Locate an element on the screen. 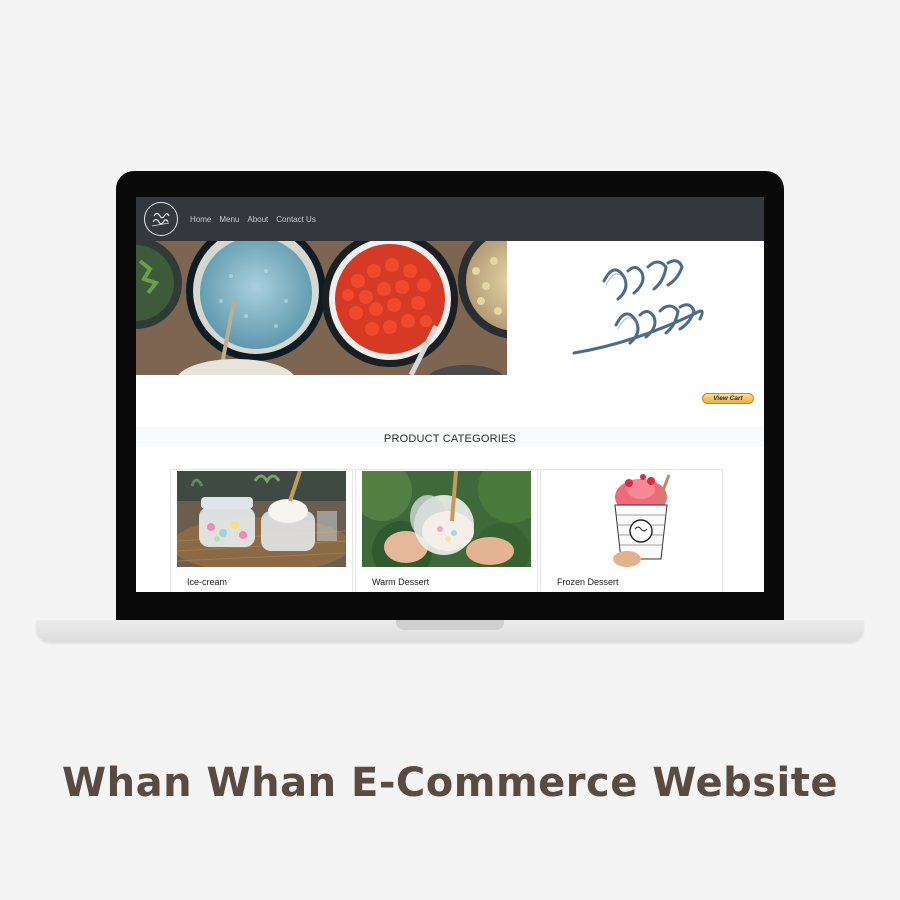 The width and height of the screenshot is (900, 900). nav-about: About is located at coordinates (257, 219).